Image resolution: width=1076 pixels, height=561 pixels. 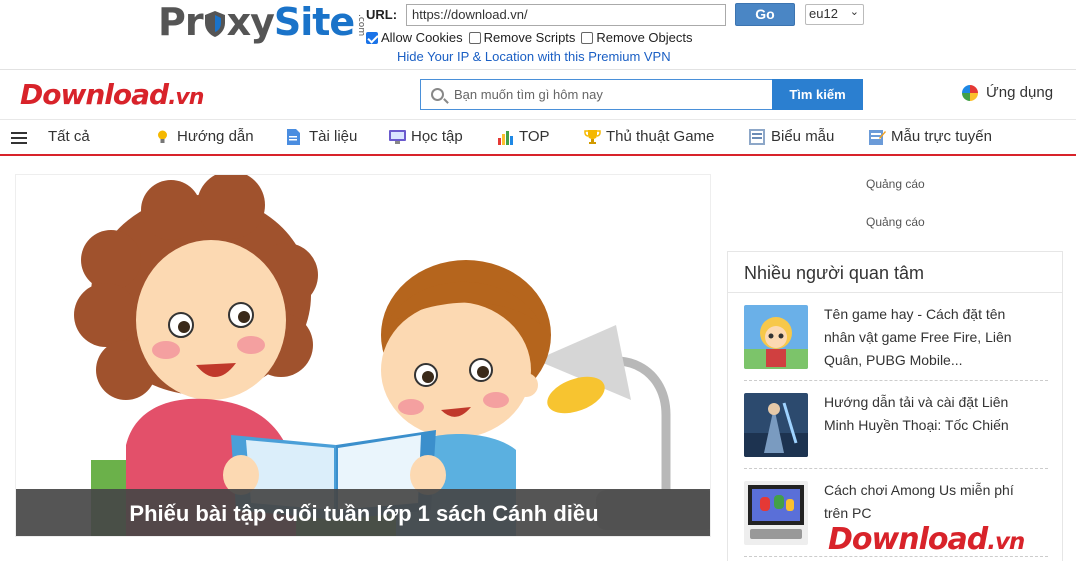 What do you see at coordinates (941, 136) in the screenshot?
I see `nav-label: Mẫu trực tuyến` at bounding box center [941, 136].